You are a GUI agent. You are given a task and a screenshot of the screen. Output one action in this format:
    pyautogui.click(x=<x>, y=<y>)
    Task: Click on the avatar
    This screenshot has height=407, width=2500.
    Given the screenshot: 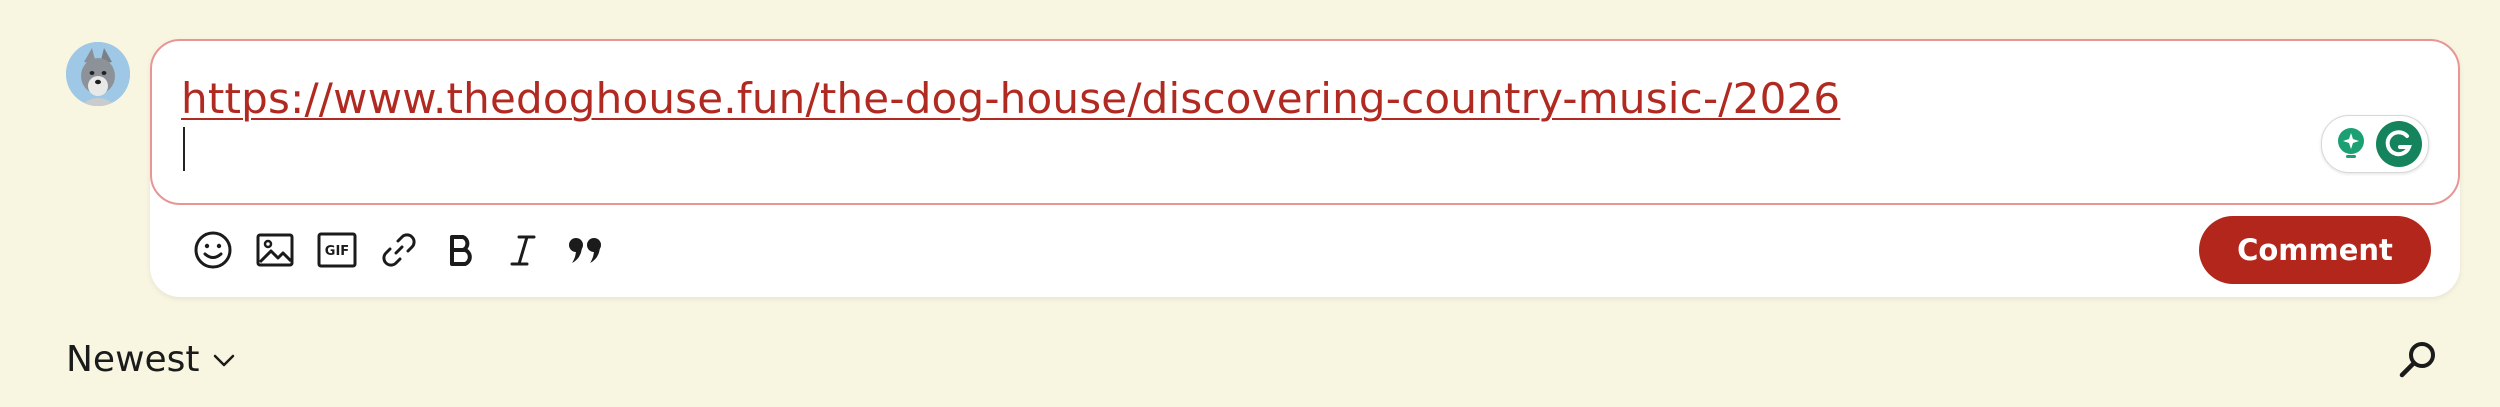 What is the action you would take?
    pyautogui.click(x=98, y=74)
    